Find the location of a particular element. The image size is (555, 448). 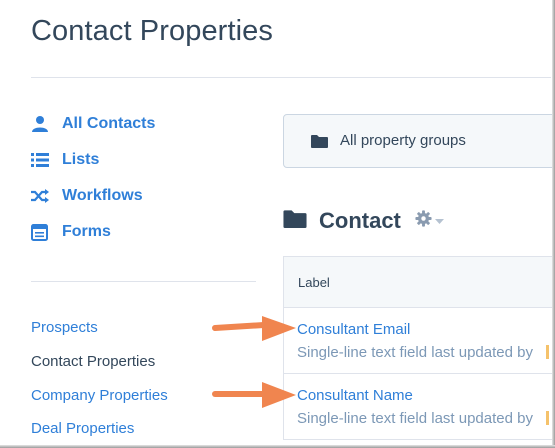

sidebar-item-all-contacts: All Contacts is located at coordinates (93, 124).